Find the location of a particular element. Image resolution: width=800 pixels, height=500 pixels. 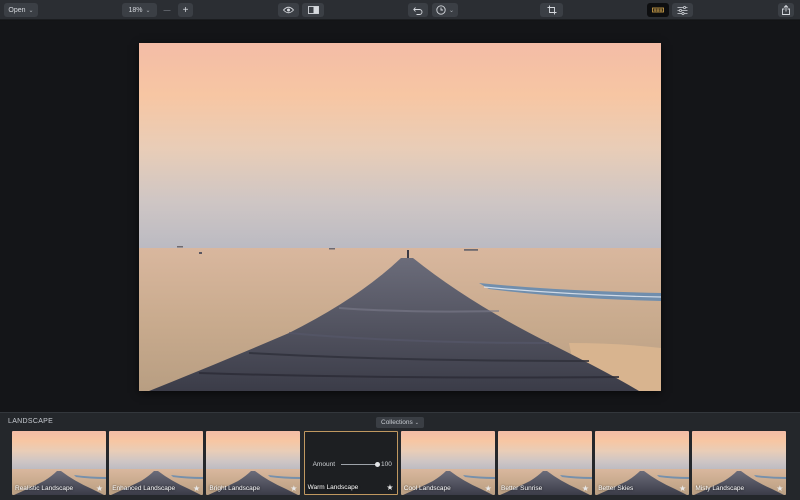

history-button: ⌄ is located at coordinates (445, 10).